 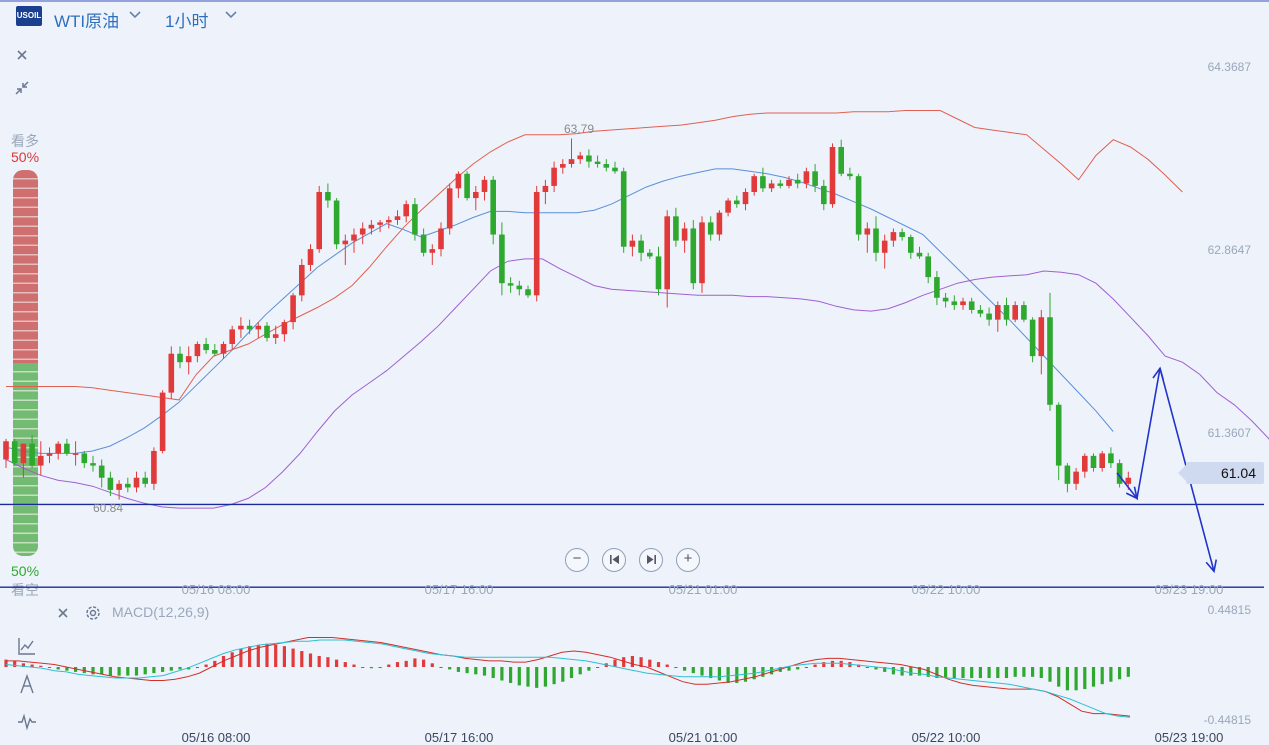 What do you see at coordinates (1189, 737) in the screenshot?
I see `macd-x-tick-label: 05/23 19:00` at bounding box center [1189, 737].